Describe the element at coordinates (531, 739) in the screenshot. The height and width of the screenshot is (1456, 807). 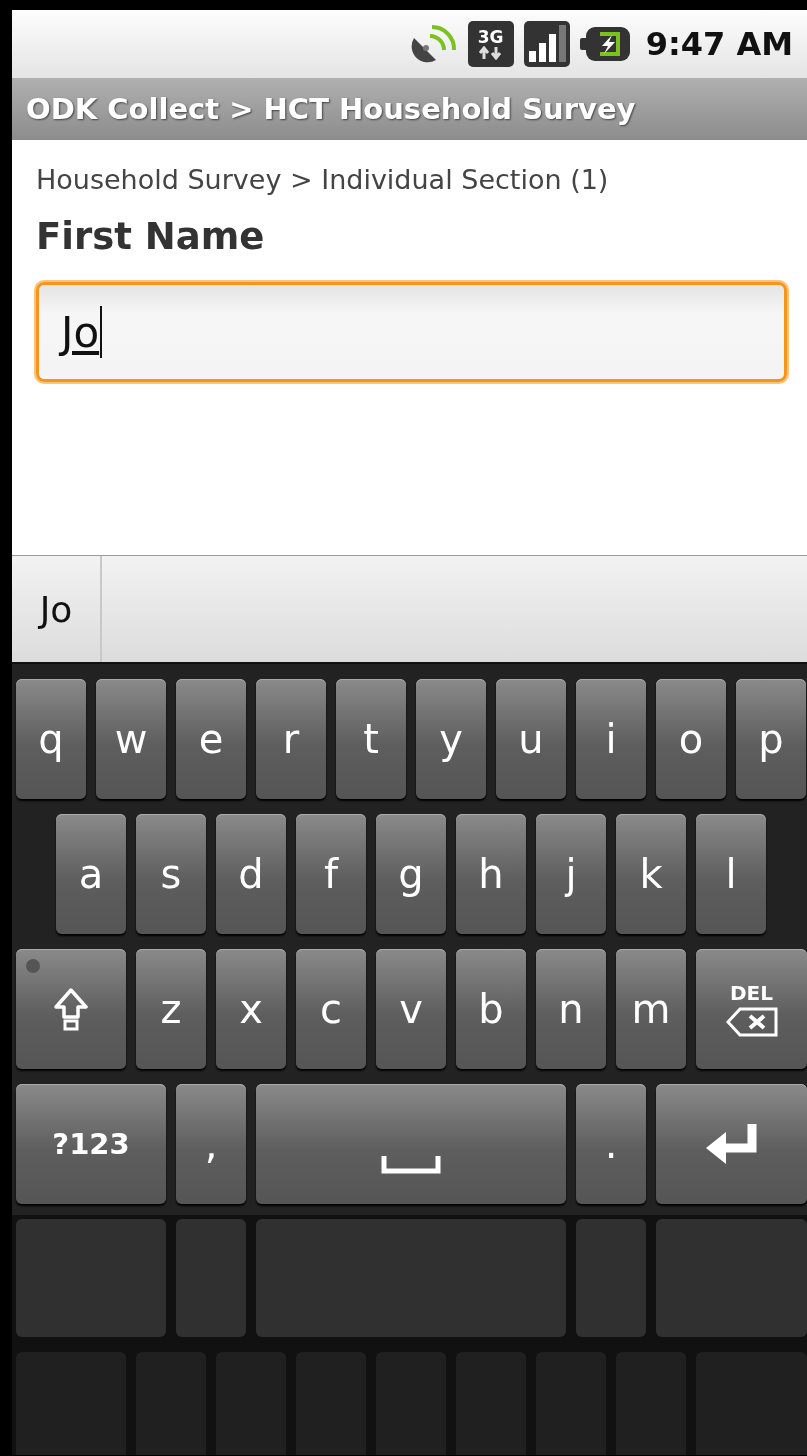
I see `letter-key: u` at that location.